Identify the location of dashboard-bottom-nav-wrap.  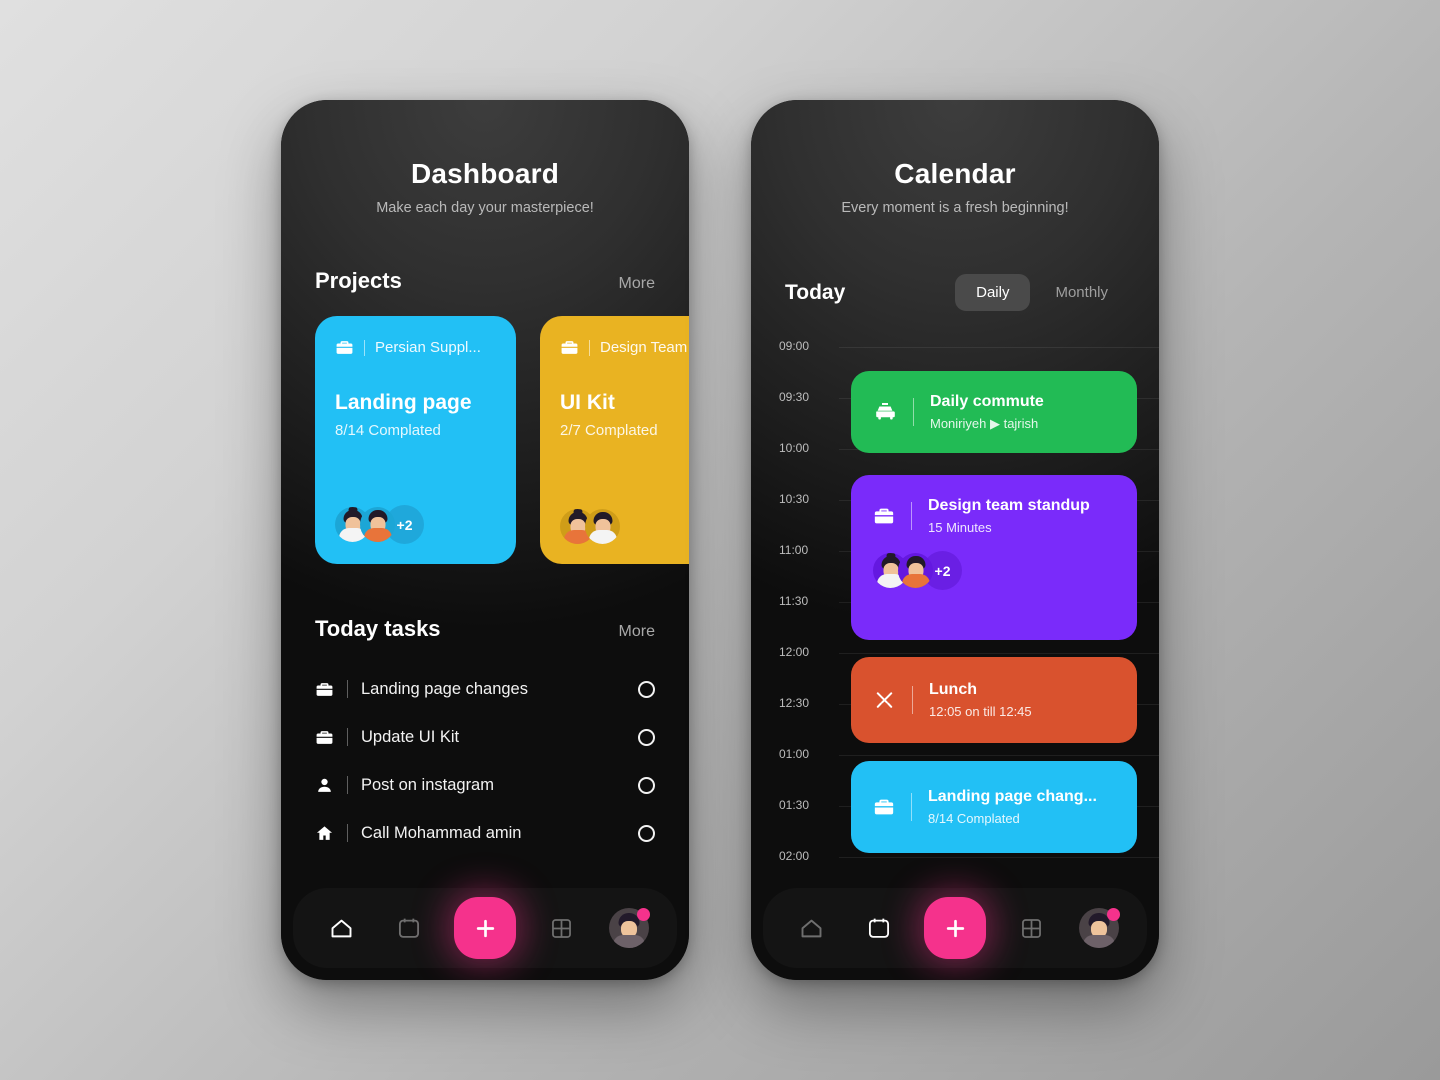
(485, 934).